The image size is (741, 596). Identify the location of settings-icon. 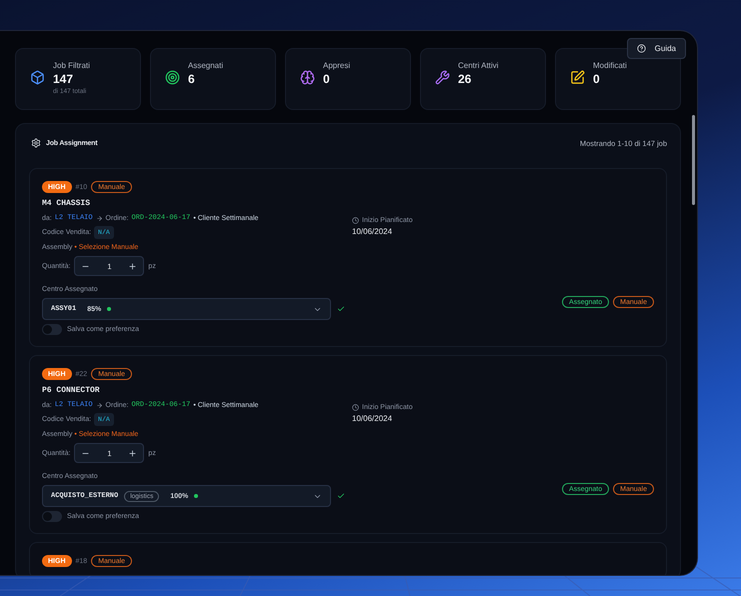
(36, 143).